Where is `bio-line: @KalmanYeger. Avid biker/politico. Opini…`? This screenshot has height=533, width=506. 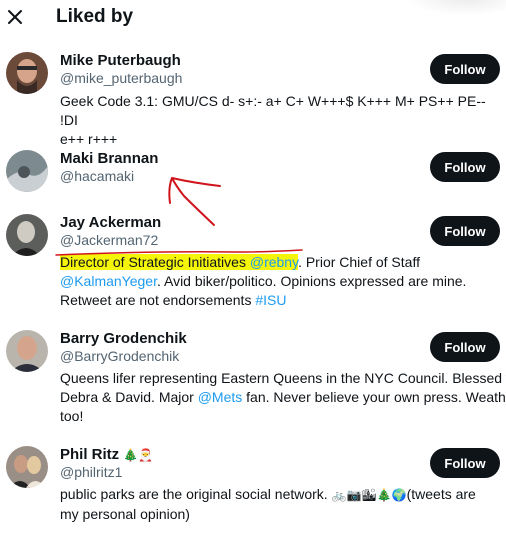 bio-line: @KalmanYeger. Avid biker/politico. Opini… is located at coordinates (280, 281).